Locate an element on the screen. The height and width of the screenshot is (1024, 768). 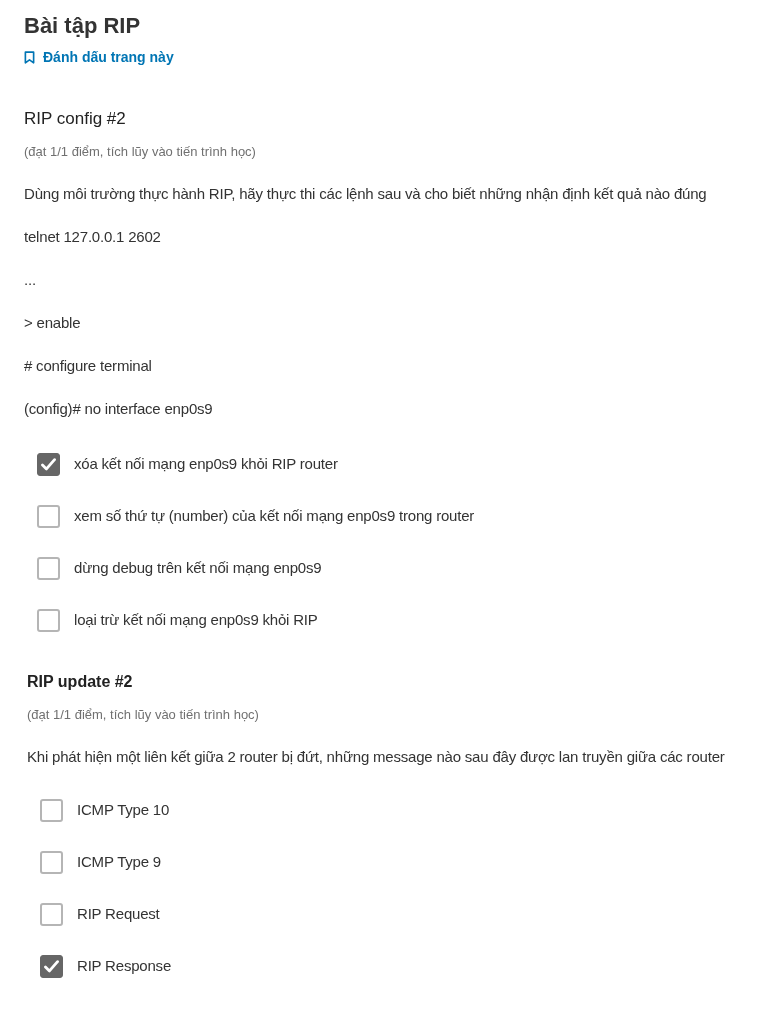
problem-title: RIP update #2 is located at coordinates (80, 681).